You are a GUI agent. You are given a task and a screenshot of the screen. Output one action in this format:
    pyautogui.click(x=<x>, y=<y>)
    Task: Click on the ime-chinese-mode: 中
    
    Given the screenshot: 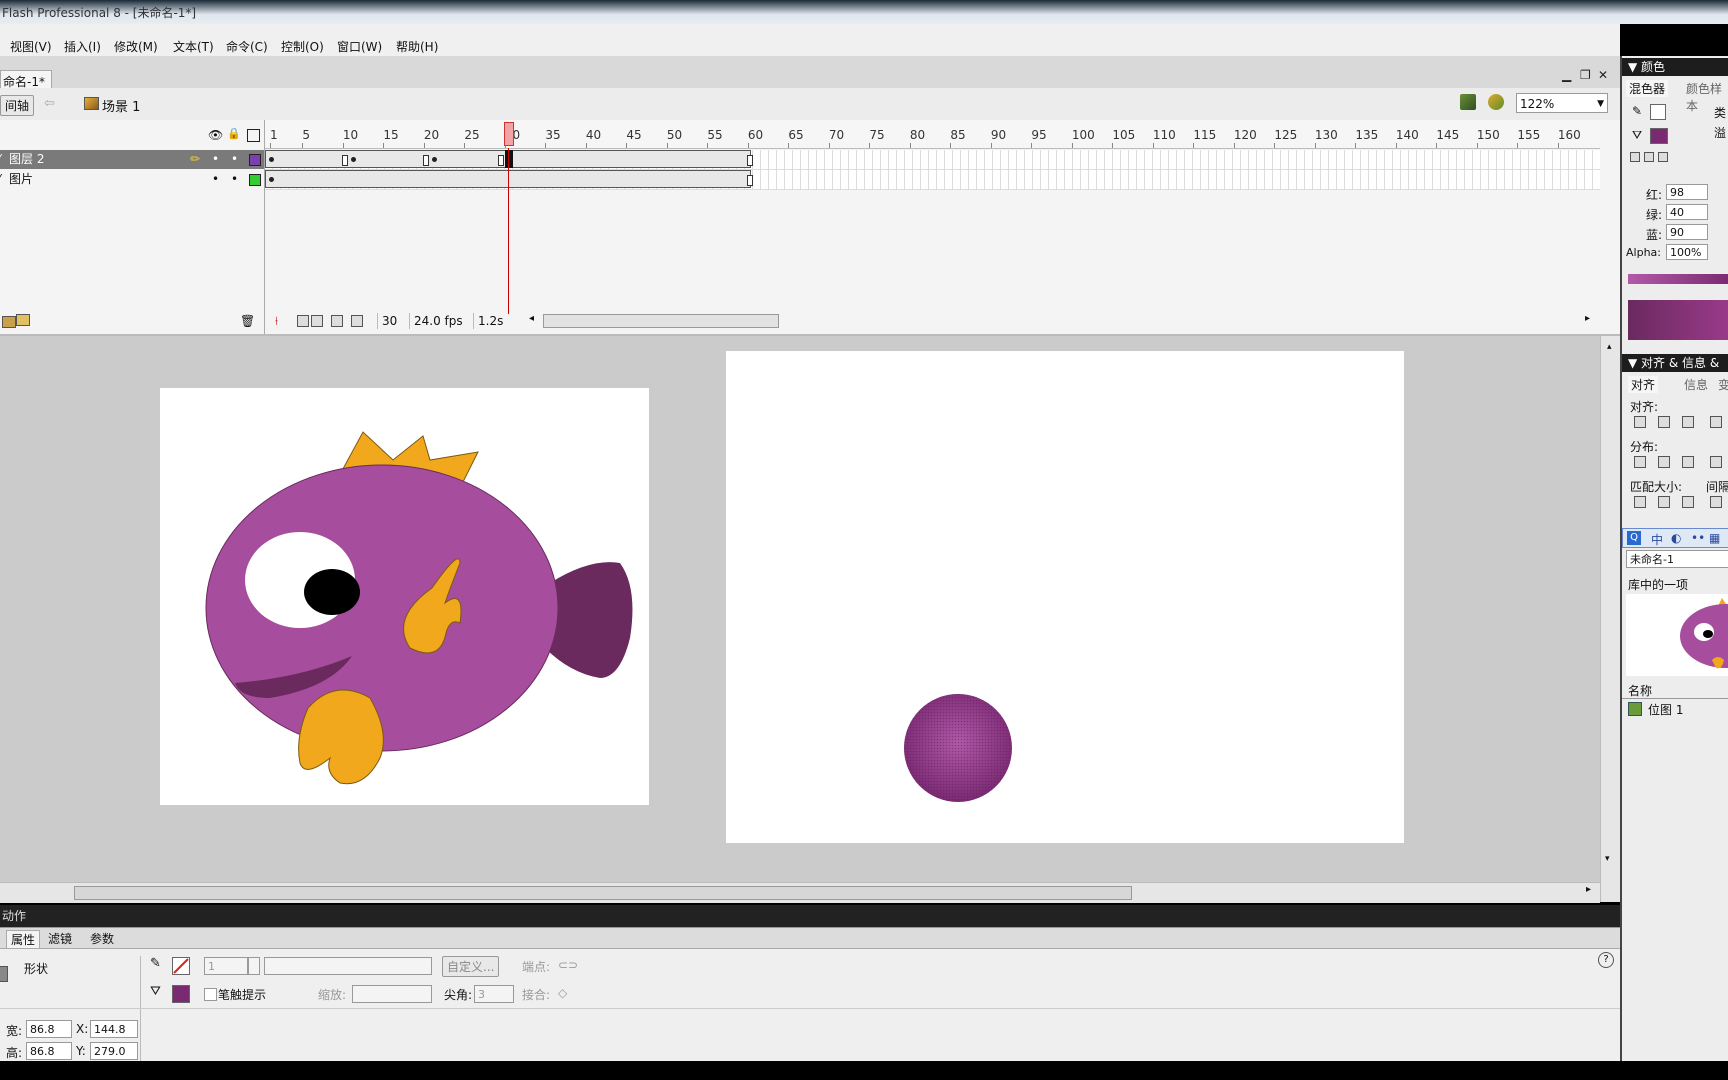 What is the action you would take?
    pyautogui.click(x=1657, y=539)
    